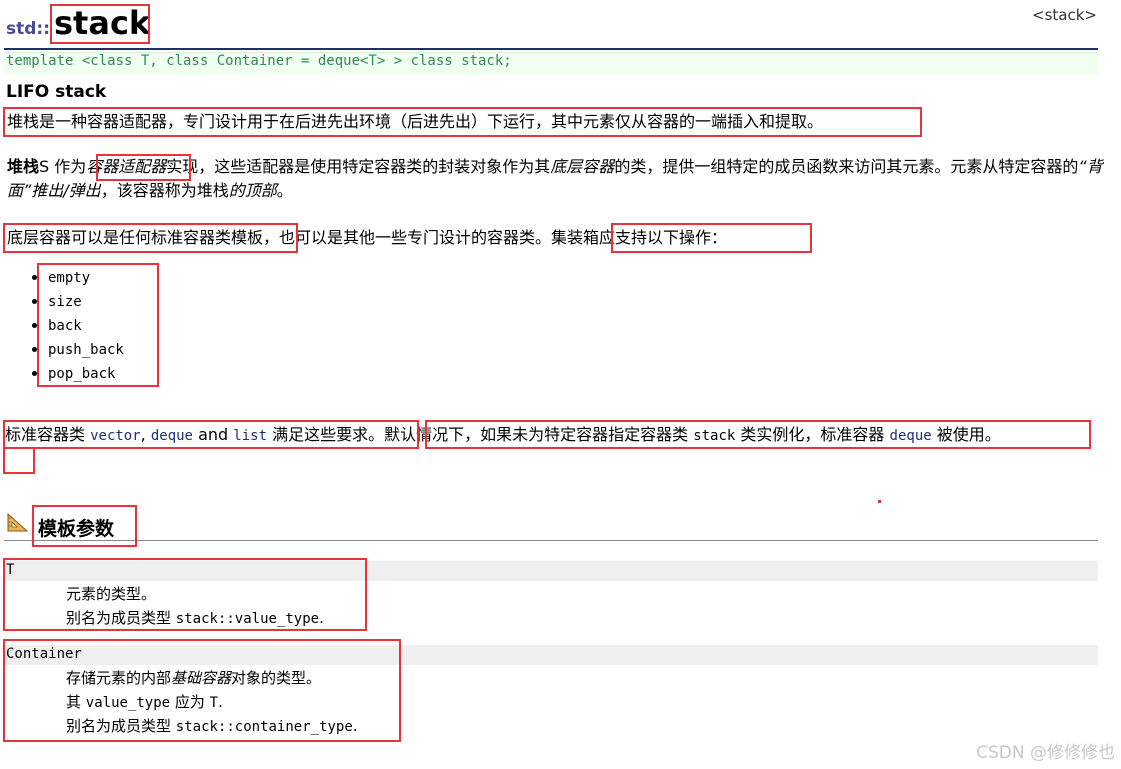  I want to click on text-span: and, so click(213, 434).